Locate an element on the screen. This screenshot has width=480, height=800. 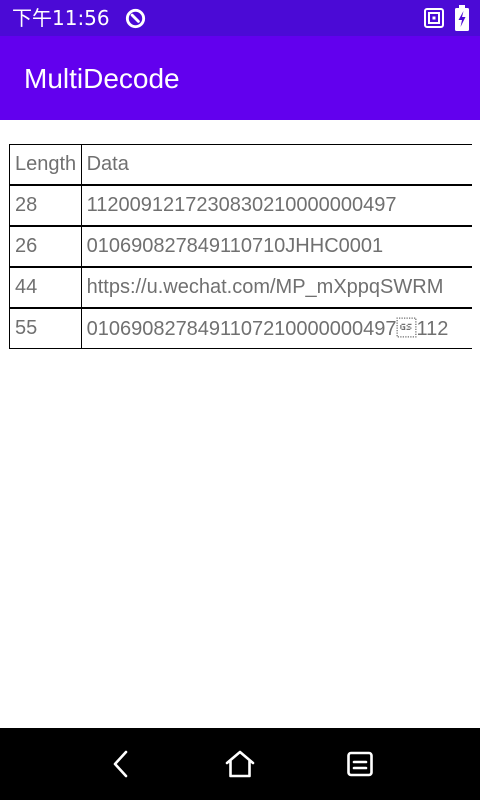
navigation-bar is located at coordinates (240, 764).